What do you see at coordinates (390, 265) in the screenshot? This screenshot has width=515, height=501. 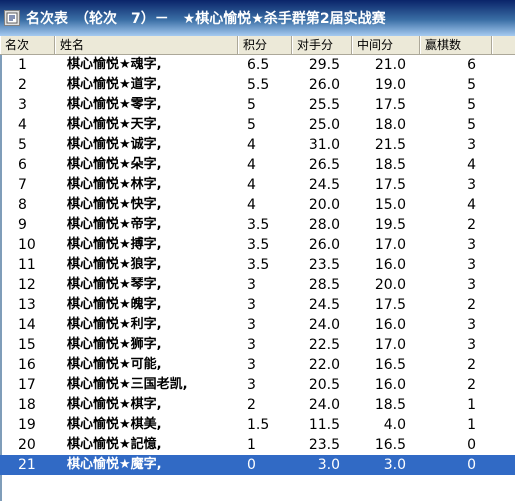 I see `middle-score-cell: 16.0` at bounding box center [390, 265].